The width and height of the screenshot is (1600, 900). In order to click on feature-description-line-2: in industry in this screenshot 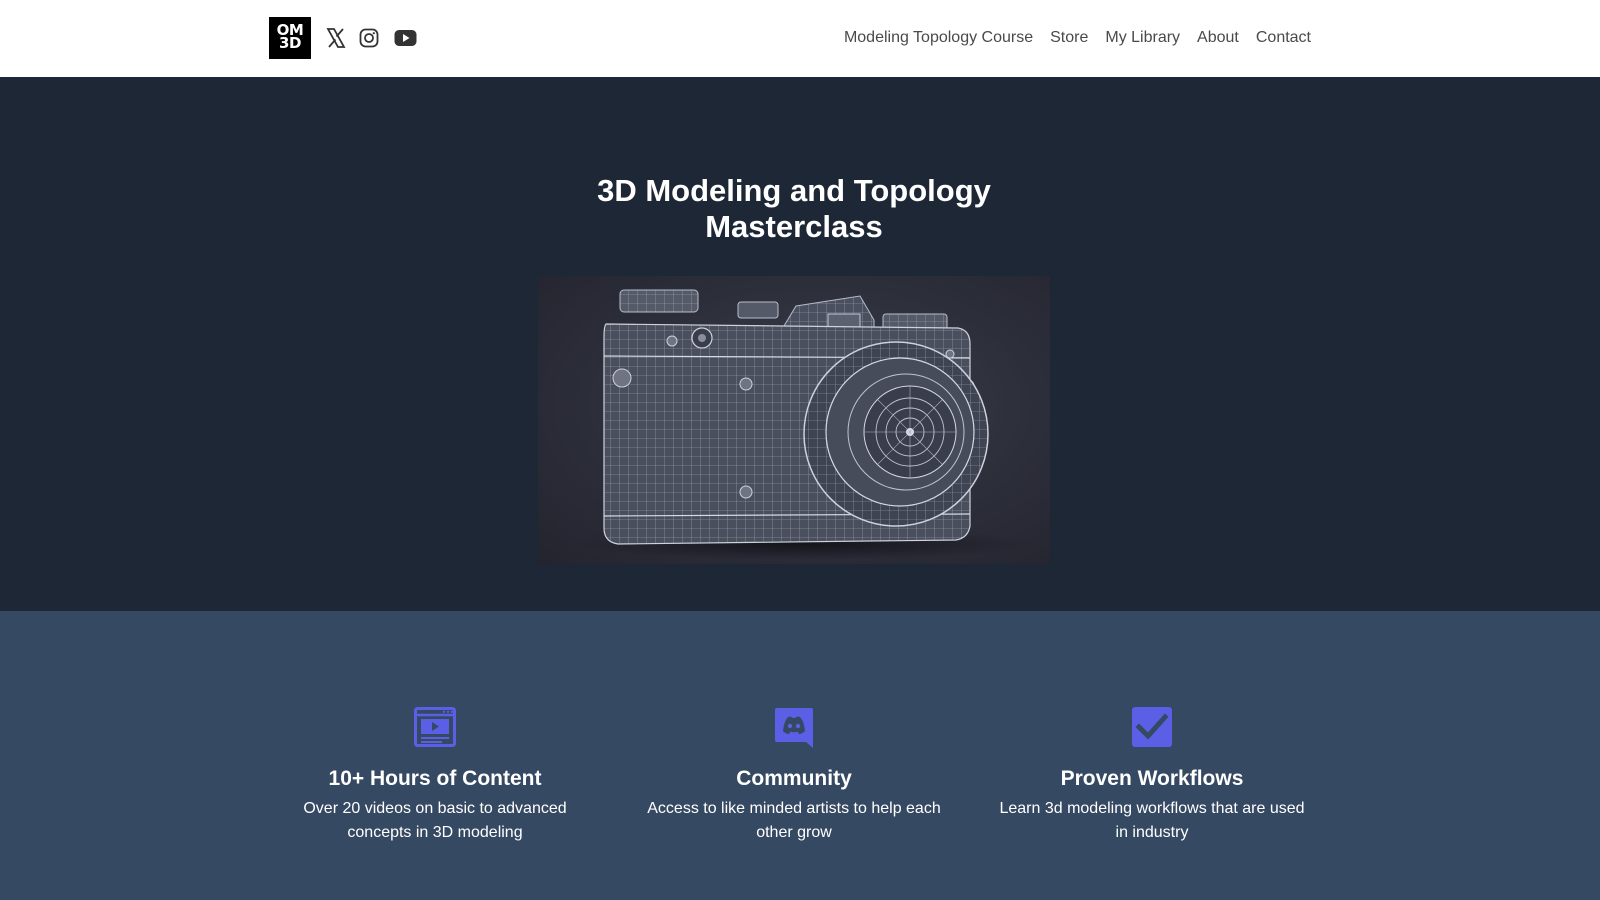, I will do `click(1152, 832)`.